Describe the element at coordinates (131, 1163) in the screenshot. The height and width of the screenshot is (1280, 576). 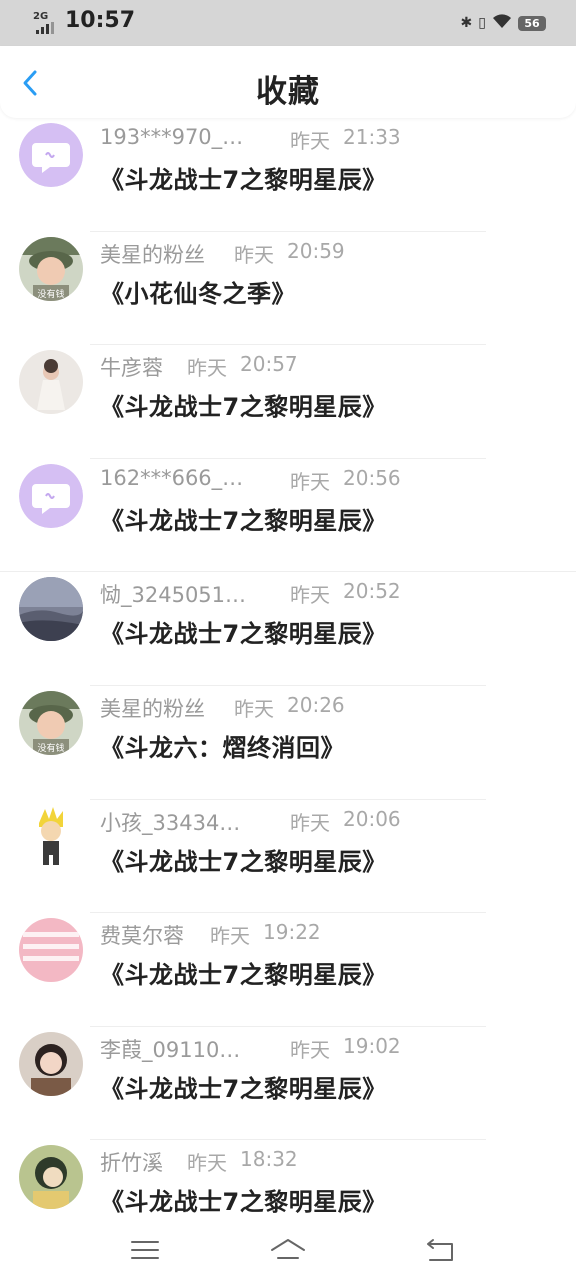
I see `username: 折竹溪` at that location.